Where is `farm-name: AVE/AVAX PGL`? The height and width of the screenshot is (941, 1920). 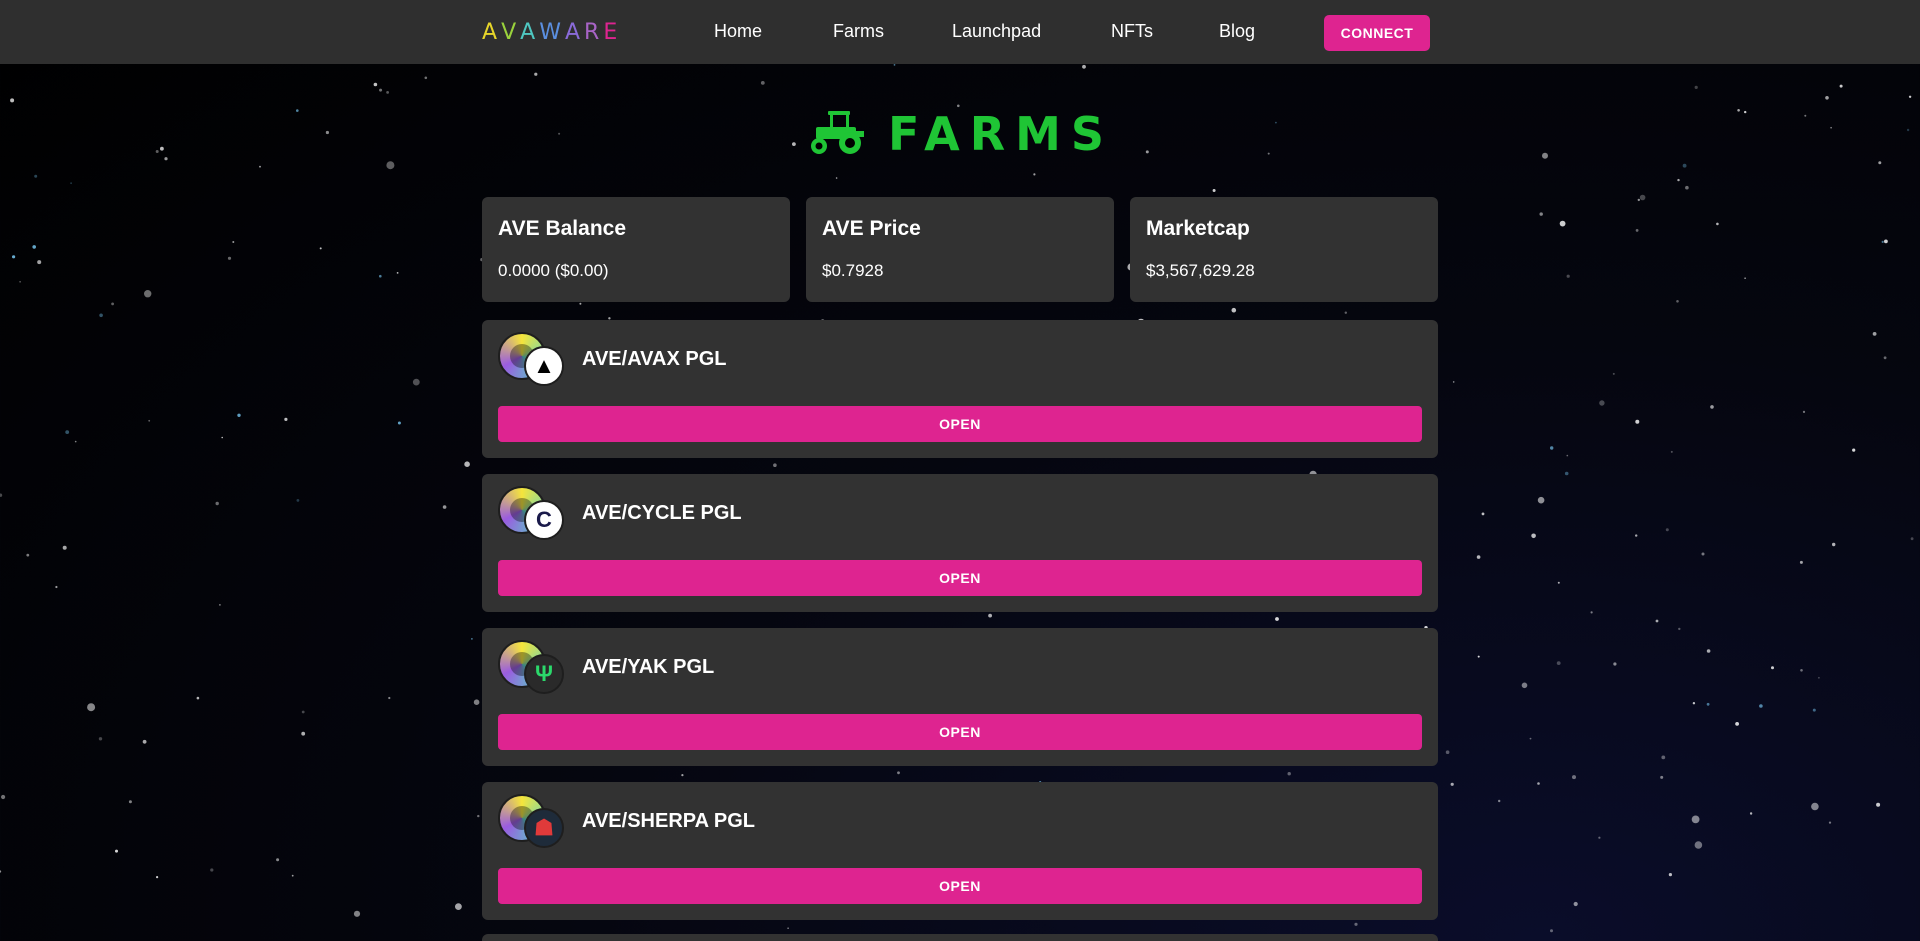
farm-name: AVE/AVAX PGL is located at coordinates (654, 359).